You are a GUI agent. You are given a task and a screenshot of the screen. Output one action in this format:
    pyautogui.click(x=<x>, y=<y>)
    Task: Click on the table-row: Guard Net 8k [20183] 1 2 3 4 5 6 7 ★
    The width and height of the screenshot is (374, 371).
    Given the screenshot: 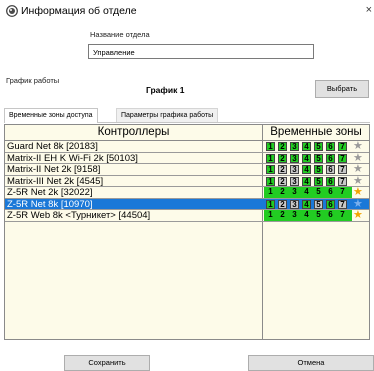 What is the action you would take?
    pyautogui.click(x=187, y=146)
    